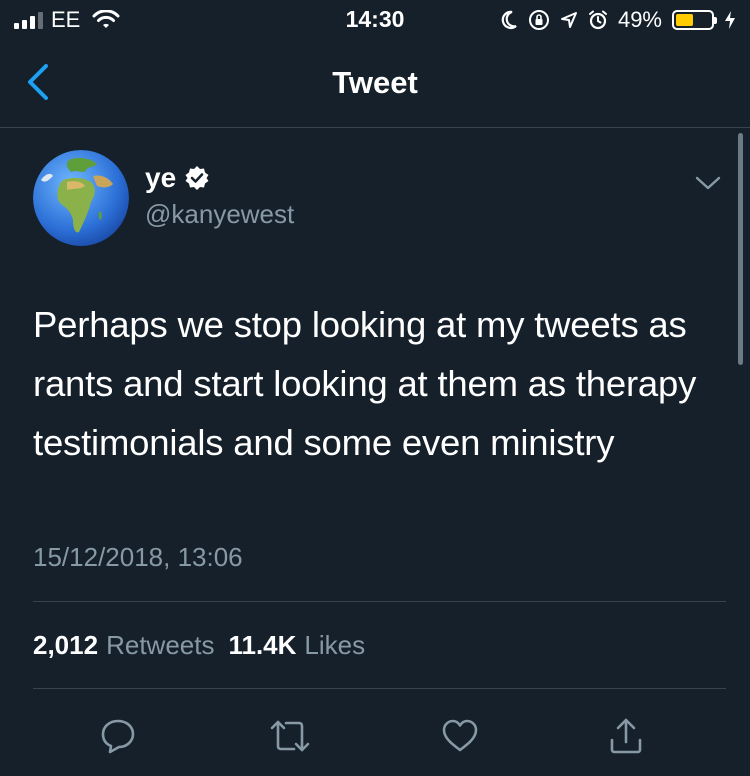 The height and width of the screenshot is (776, 750). Describe the element at coordinates (639, 19) in the screenshot. I see `battery-percent: 49%` at that location.